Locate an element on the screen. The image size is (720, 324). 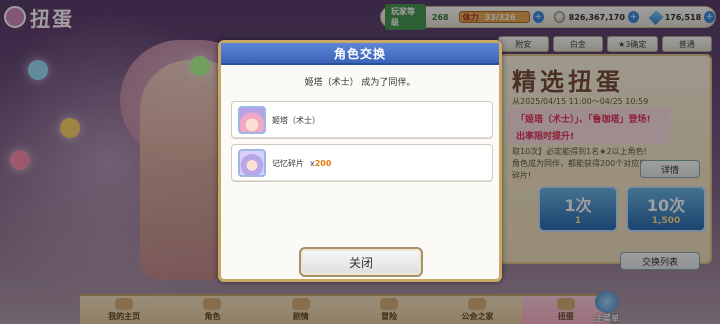
reward-quantity: x200 is located at coordinates (320, 163).